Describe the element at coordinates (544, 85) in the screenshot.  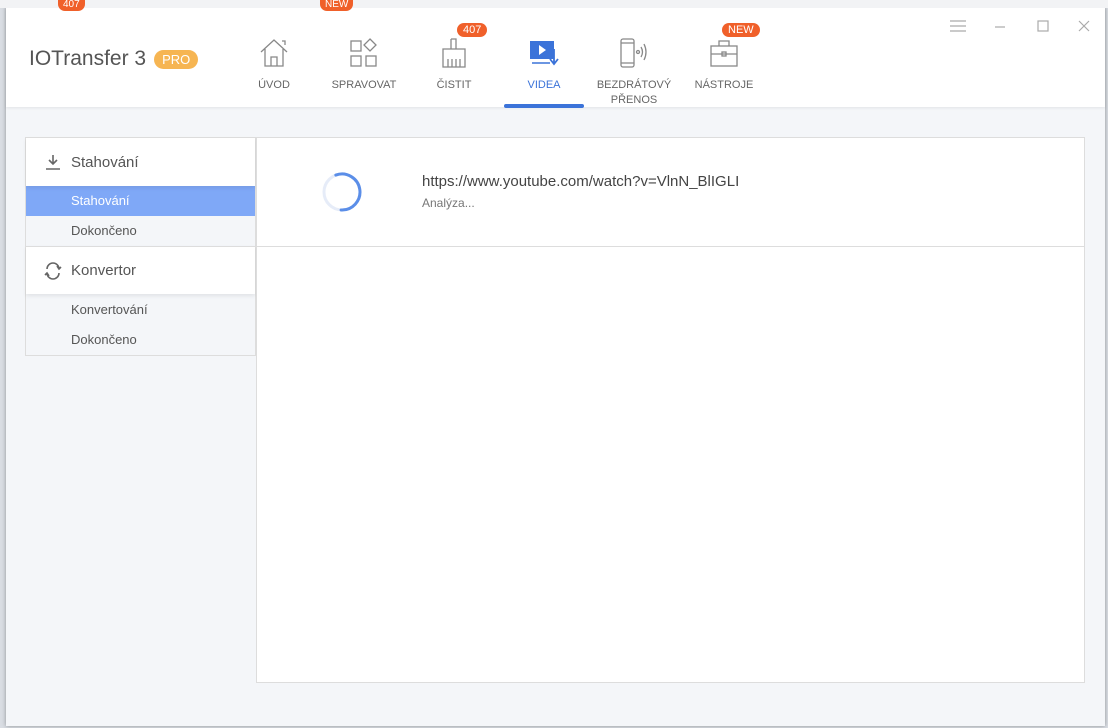
I see `tab-label: VIDEA` at that location.